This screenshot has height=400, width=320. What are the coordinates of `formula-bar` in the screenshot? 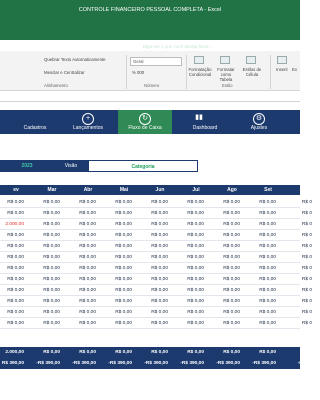 It's located at (150, 97).